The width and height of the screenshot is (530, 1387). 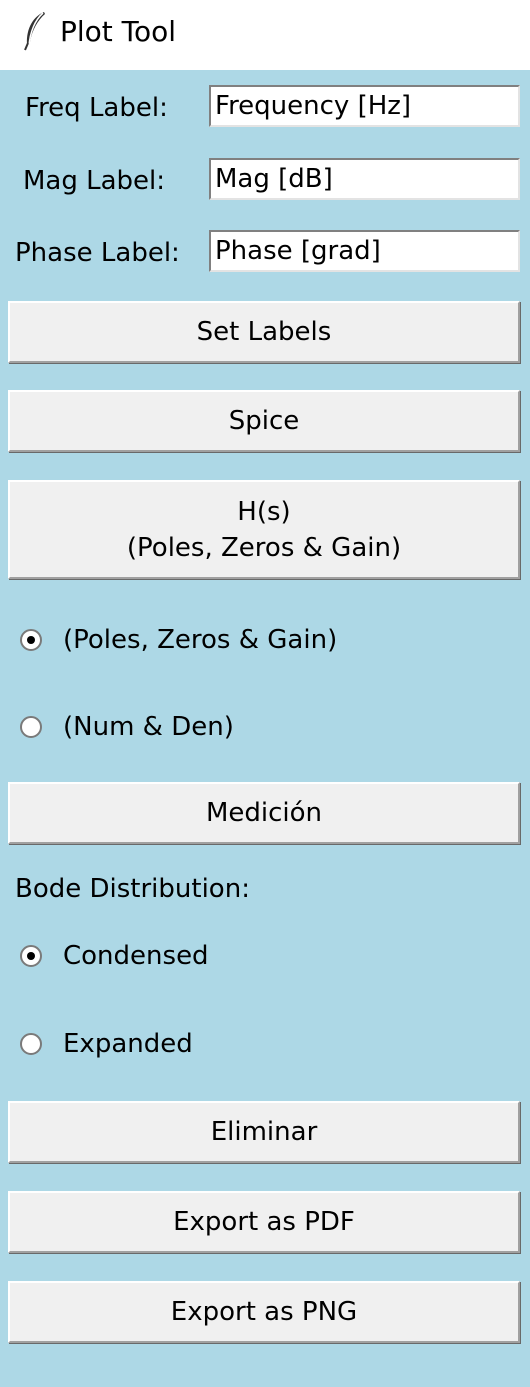 I want to click on eliminar-button-label: Eliminar, so click(x=264, y=1132).